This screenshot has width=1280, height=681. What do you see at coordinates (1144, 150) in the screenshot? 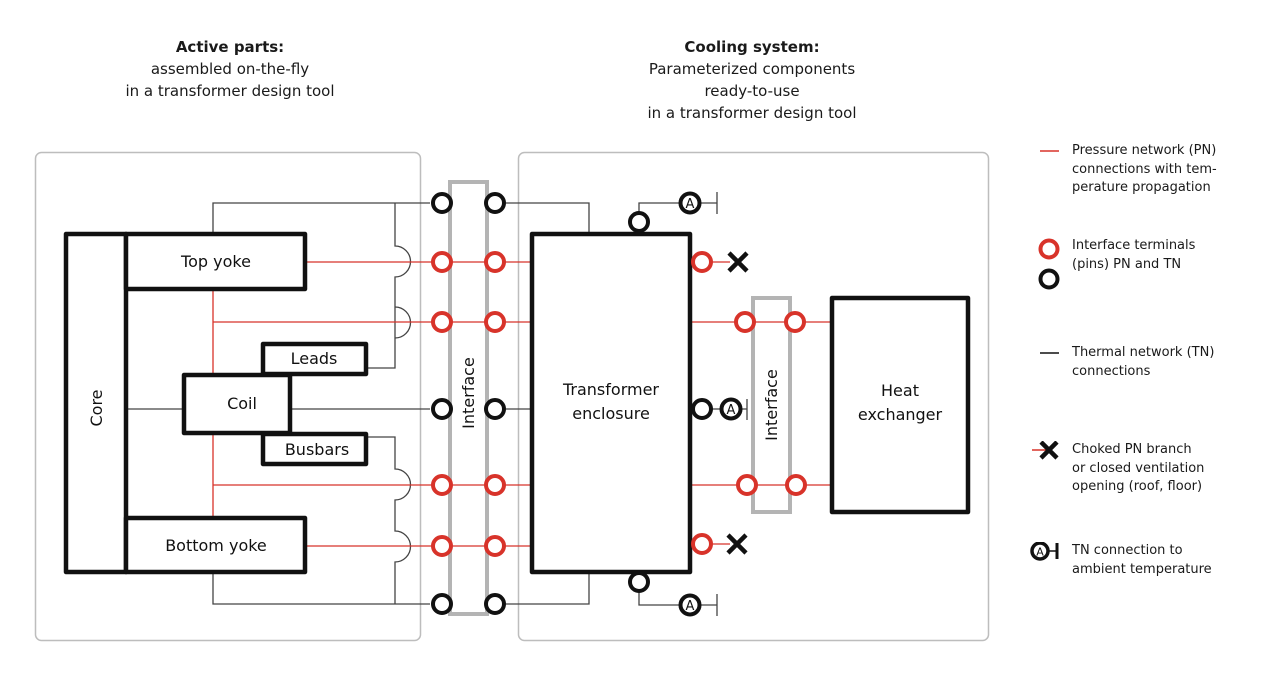
I see `legend-text-line: Pressure network (PN)` at bounding box center [1144, 150].